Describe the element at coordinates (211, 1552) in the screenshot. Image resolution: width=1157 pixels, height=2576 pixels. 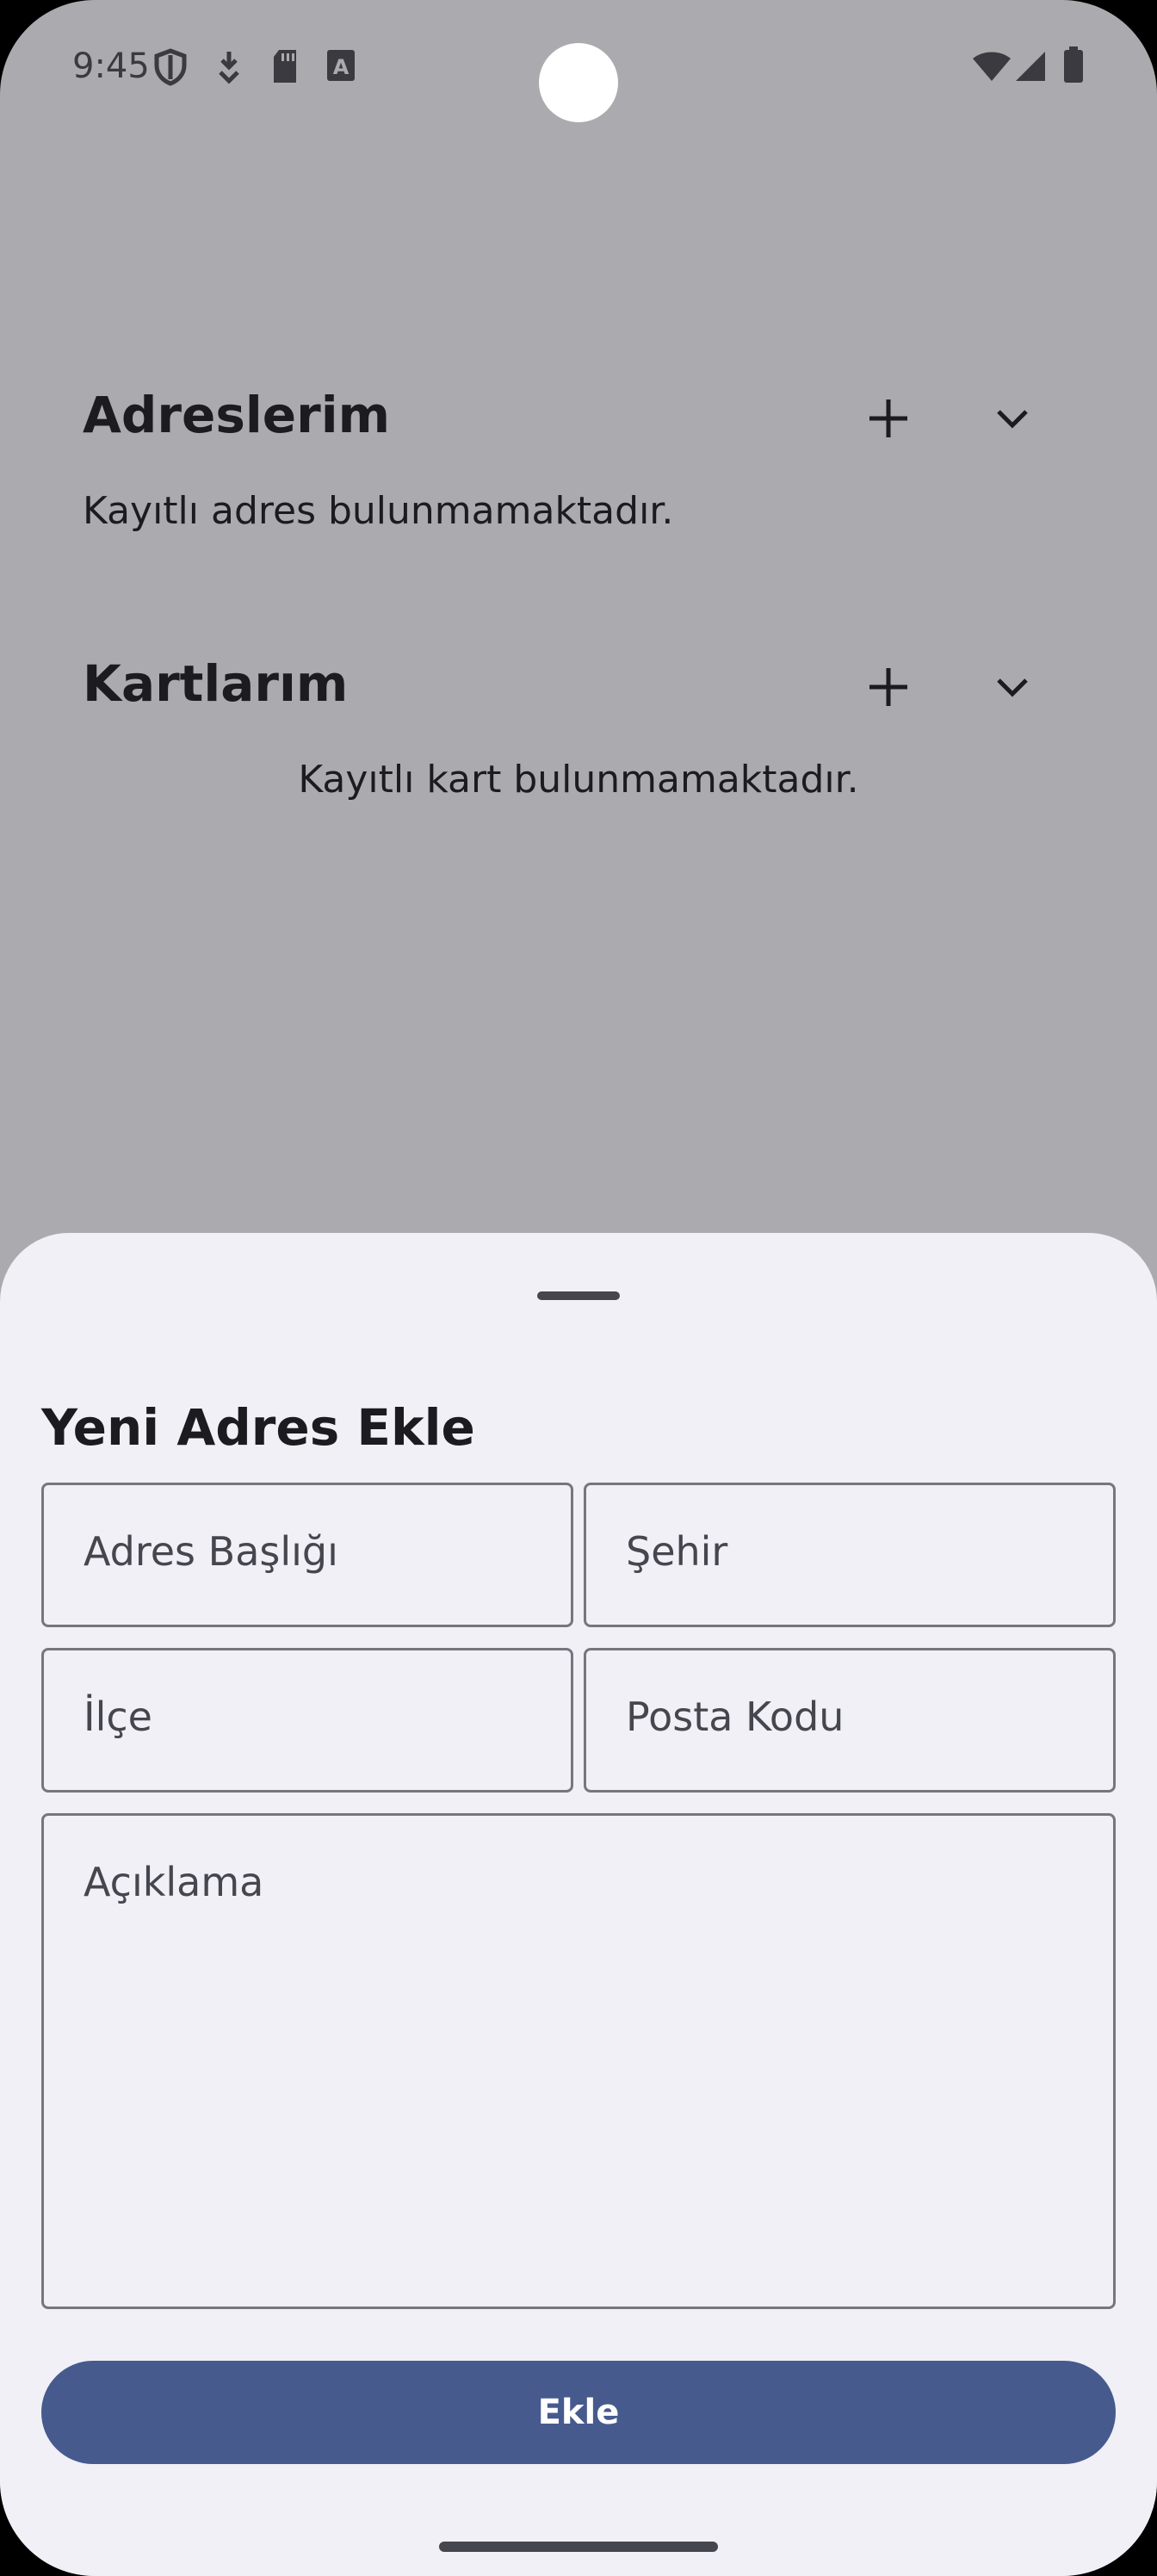
I see `address-title-placeholder: Adres Başlığı` at that location.